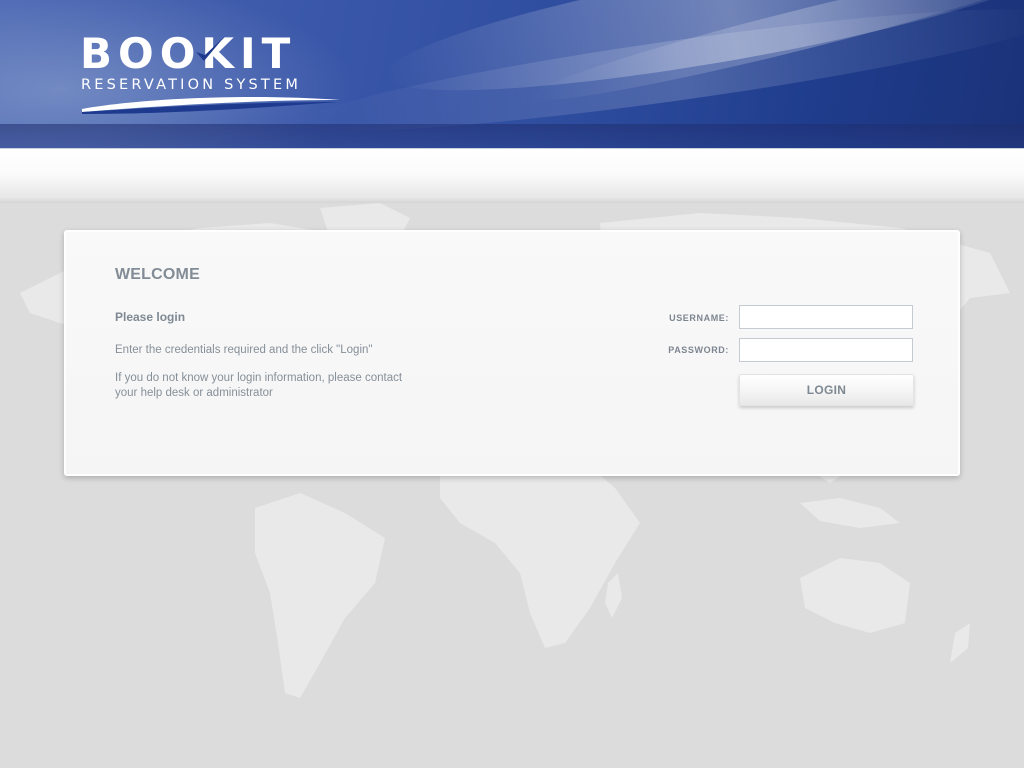 The image size is (1024, 768). I want to click on bookit-logo: BOOKIT RESERVATION SYSTEM, so click(211, 74).